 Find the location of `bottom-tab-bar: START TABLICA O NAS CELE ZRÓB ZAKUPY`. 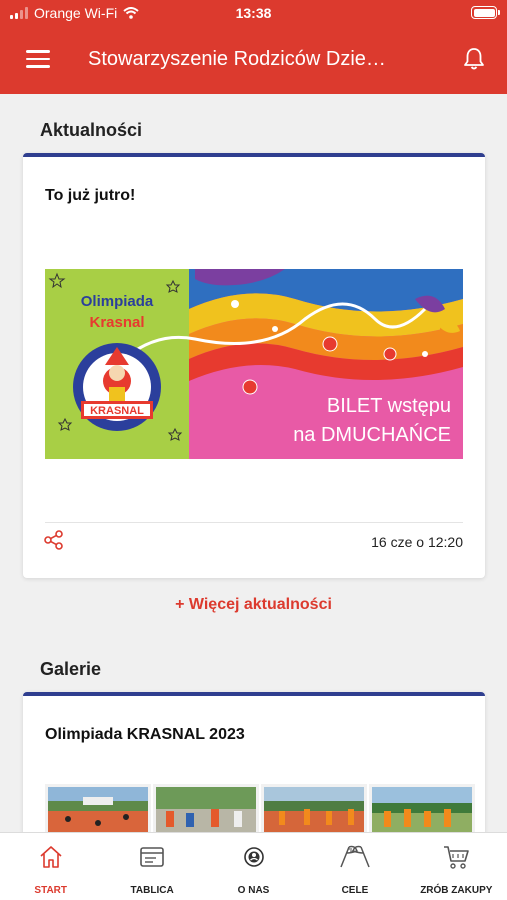

bottom-tab-bar: START TABLICA O NAS CELE ZRÓB ZAKUPY is located at coordinates (253, 866).